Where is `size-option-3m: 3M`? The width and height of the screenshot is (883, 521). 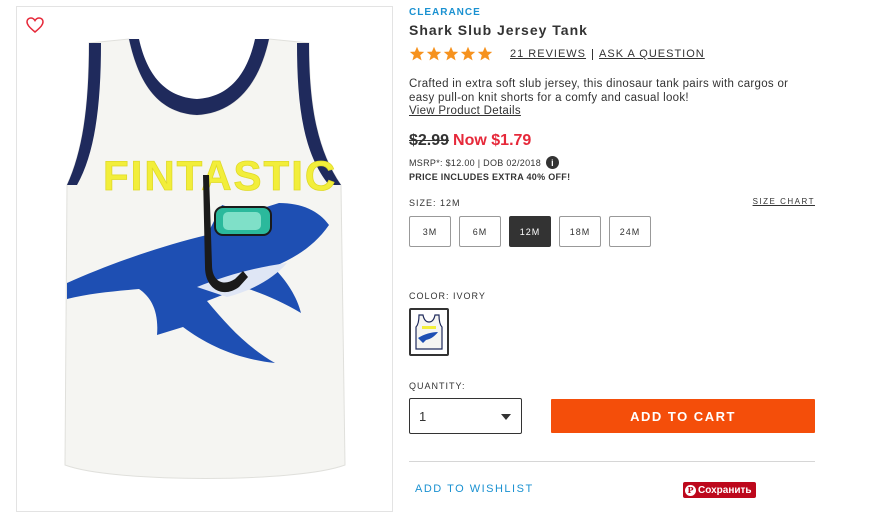 size-option-3m: 3M is located at coordinates (430, 231).